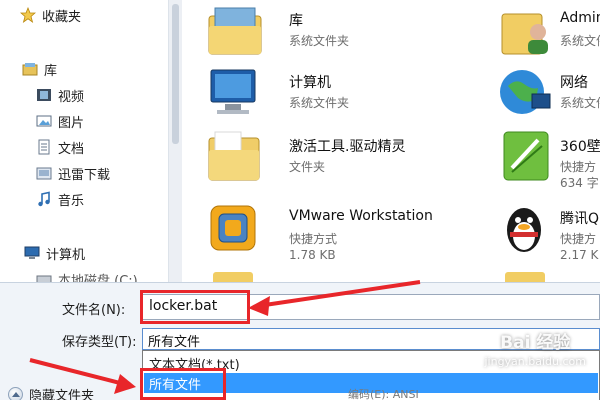 This screenshot has width=600, height=400. What do you see at coordinates (580, 147) in the screenshot?
I see `file-name: 360壁` at bounding box center [580, 147].